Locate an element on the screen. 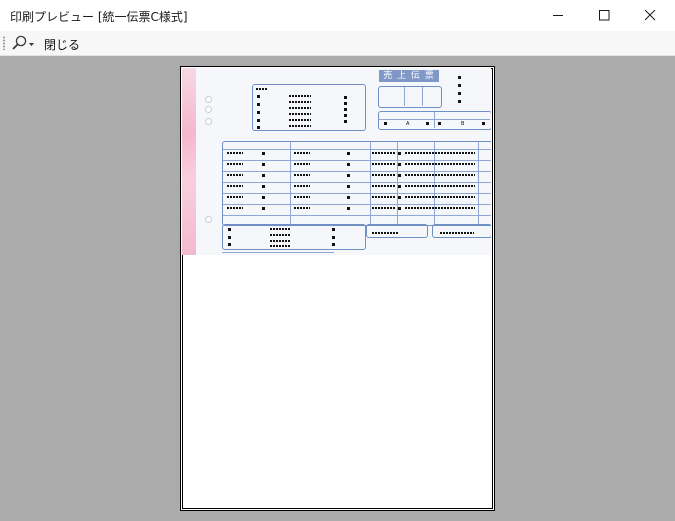 The height and width of the screenshot is (521, 675). close-window-button is located at coordinates (650, 15).